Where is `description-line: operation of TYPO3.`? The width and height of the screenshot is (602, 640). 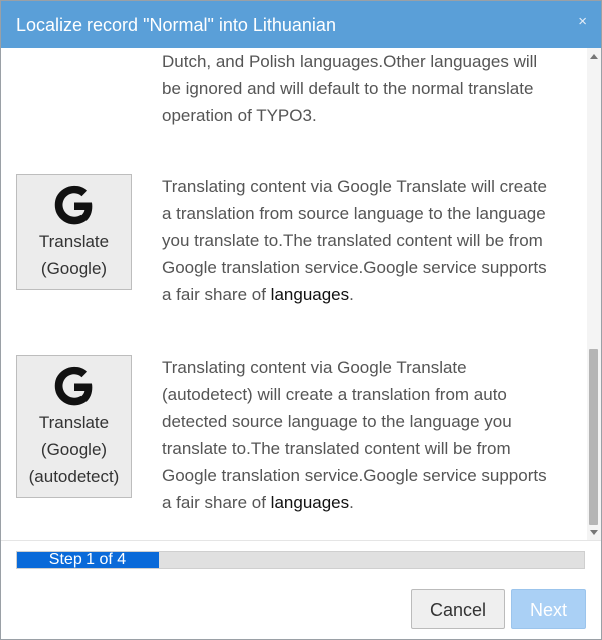
description-line: operation of TYPO3. is located at coordinates (239, 115).